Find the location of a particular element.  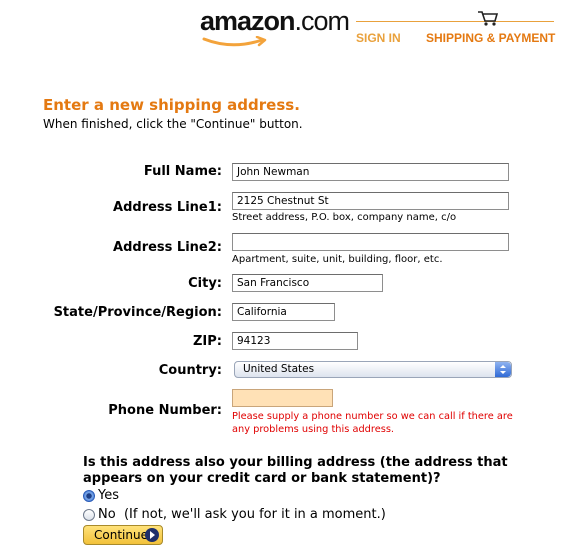

country-selected-value: United States is located at coordinates (279, 369).